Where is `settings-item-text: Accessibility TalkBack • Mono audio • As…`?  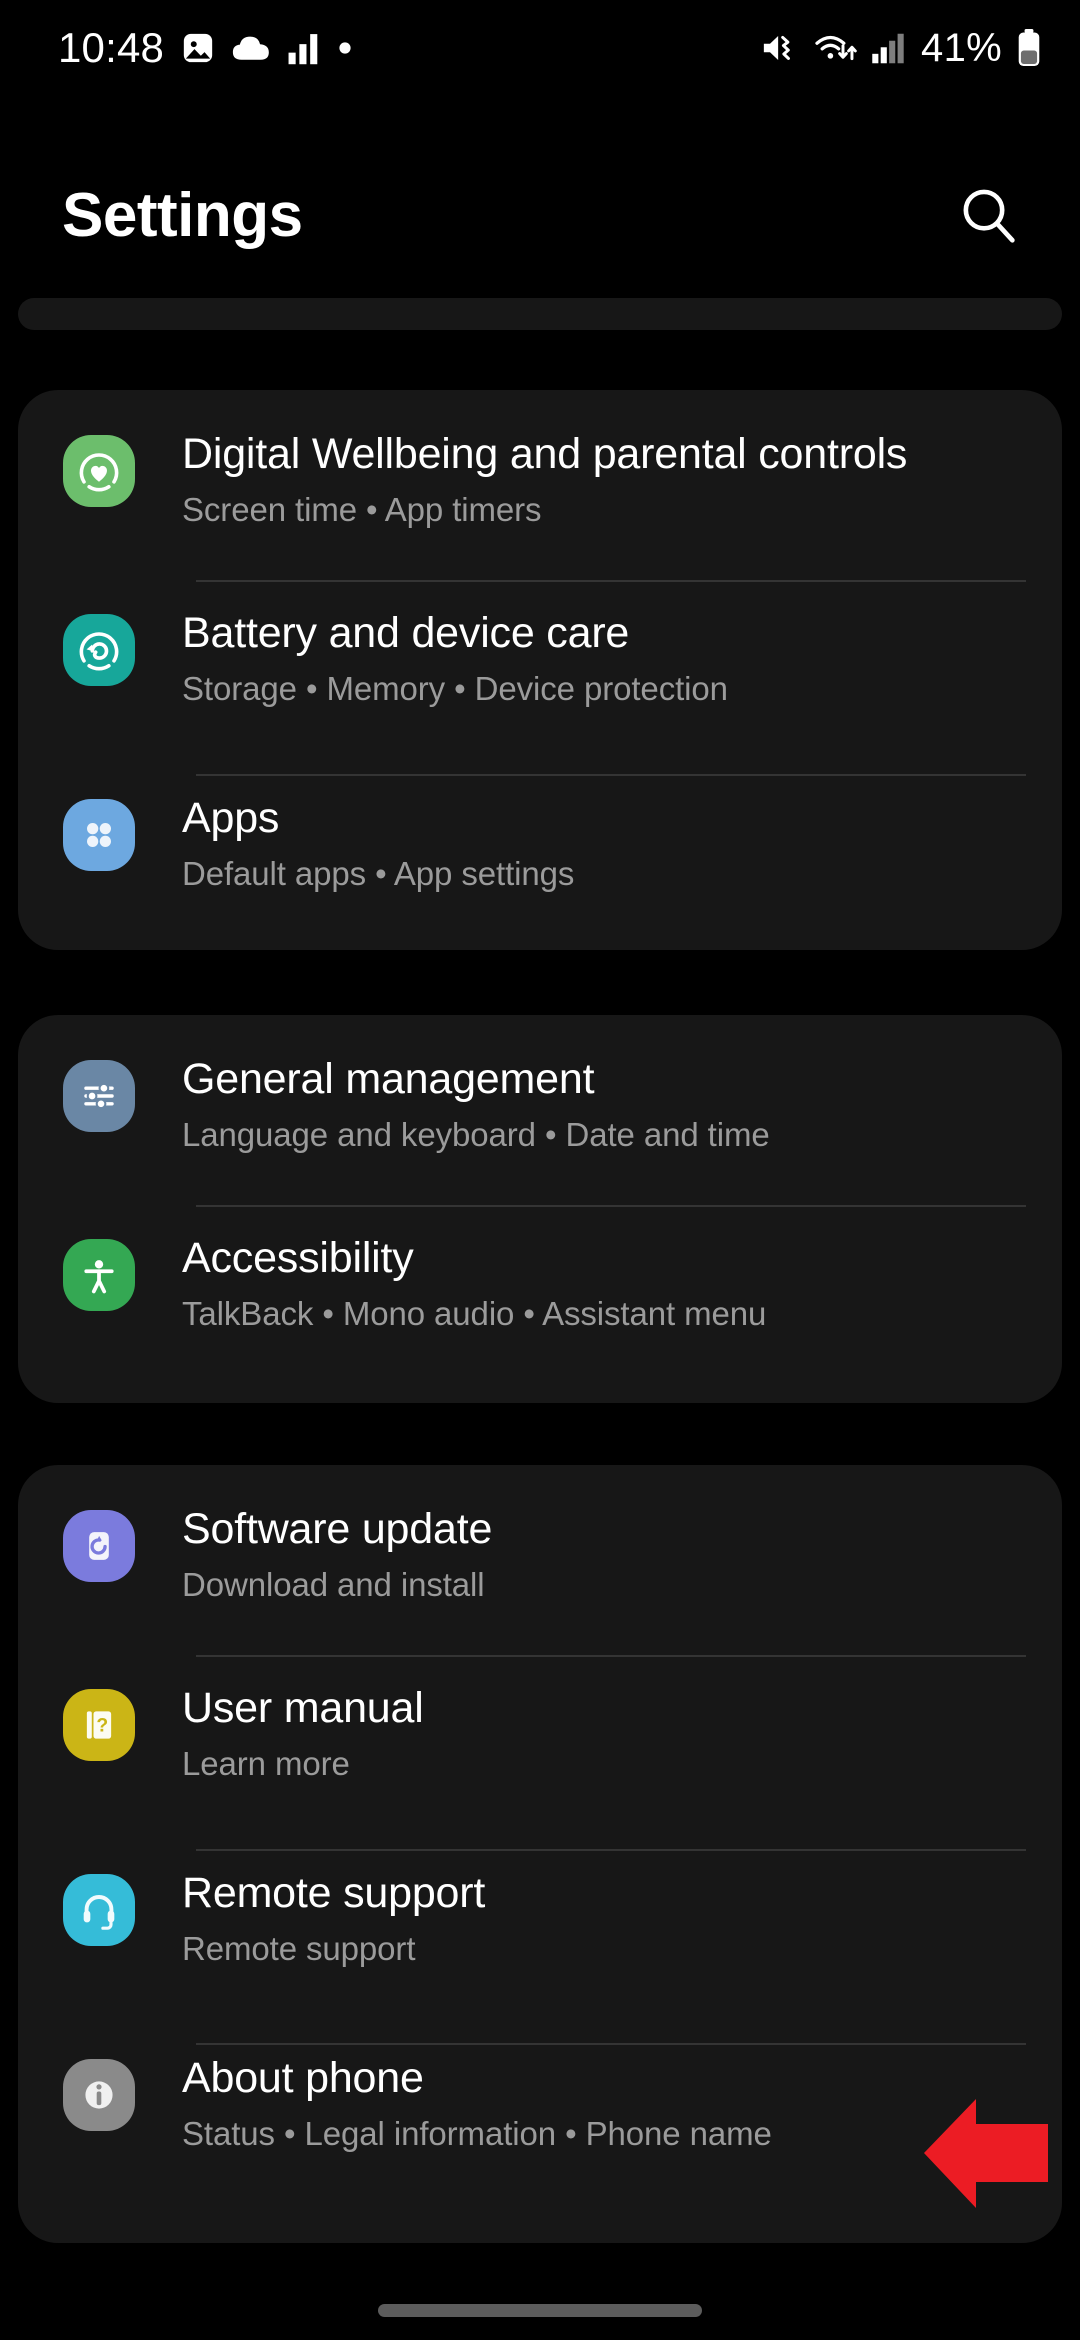
settings-item-text: Accessibility TalkBack • Mono audio • As… is located at coordinates (474, 1284).